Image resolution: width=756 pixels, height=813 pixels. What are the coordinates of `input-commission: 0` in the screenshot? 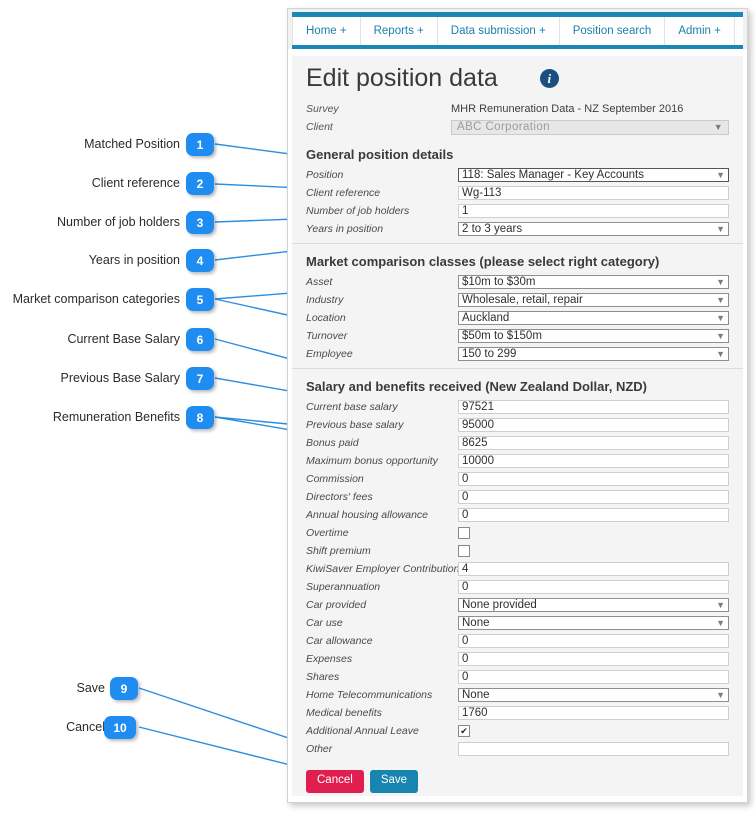 It's located at (593, 479).